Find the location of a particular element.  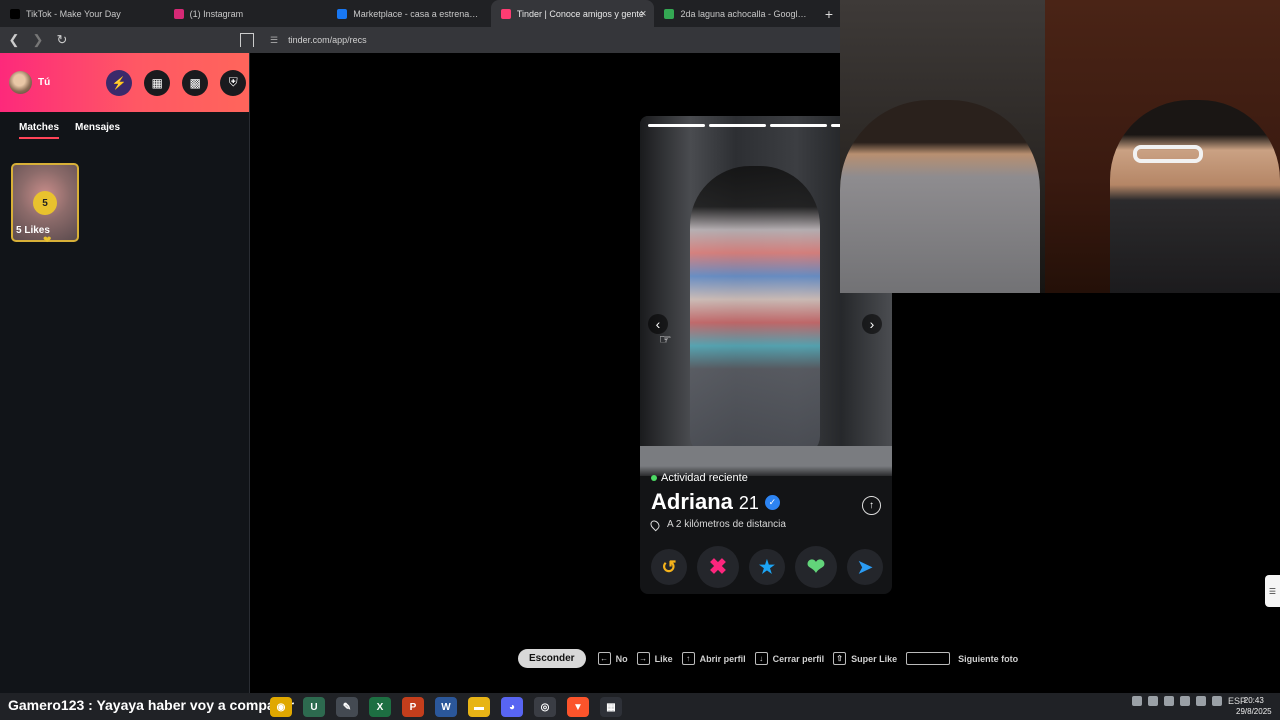

likes-card: 5 5 Likes ❤ is located at coordinates (45, 204).